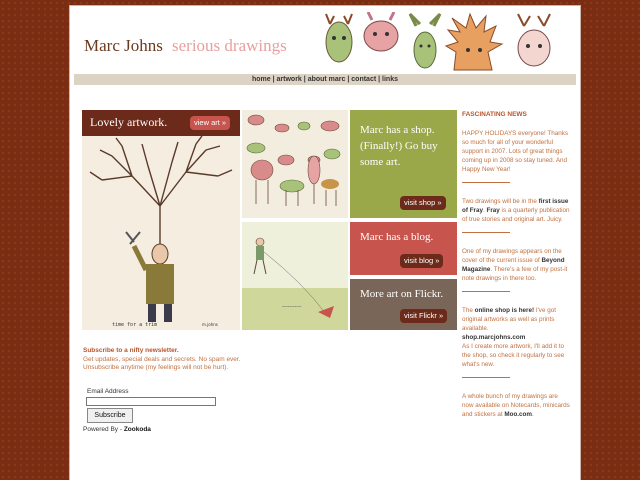  I want to click on newsletter-heading: Subscribe to a nifty newsletter., so click(131, 350).